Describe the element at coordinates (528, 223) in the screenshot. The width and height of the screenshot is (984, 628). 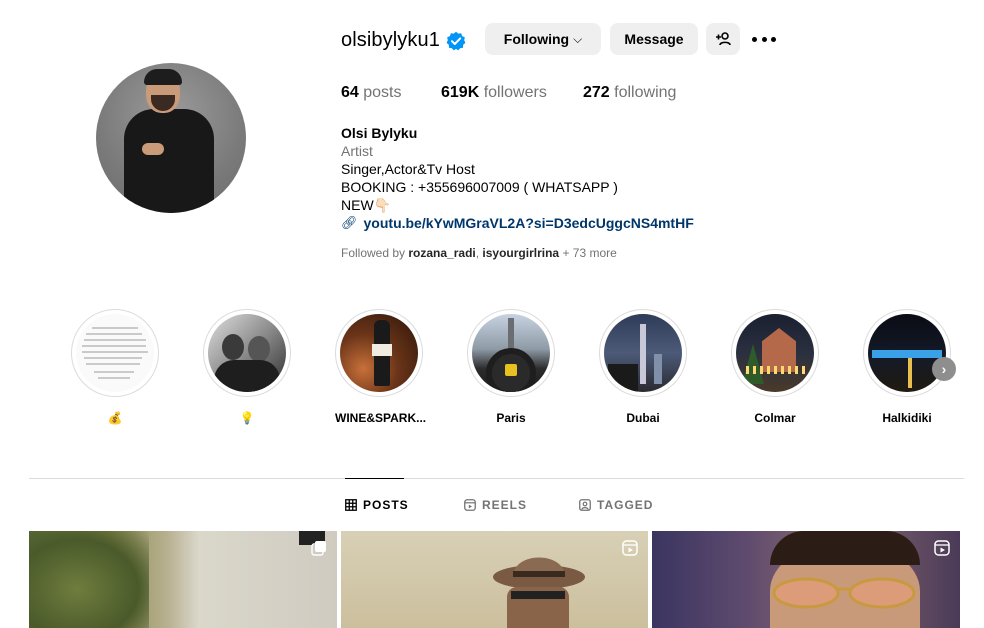
I see `bio-link-text: youtu.be/kYwMGraVL2A?si=D3edcUggcNS4mtHF` at that location.